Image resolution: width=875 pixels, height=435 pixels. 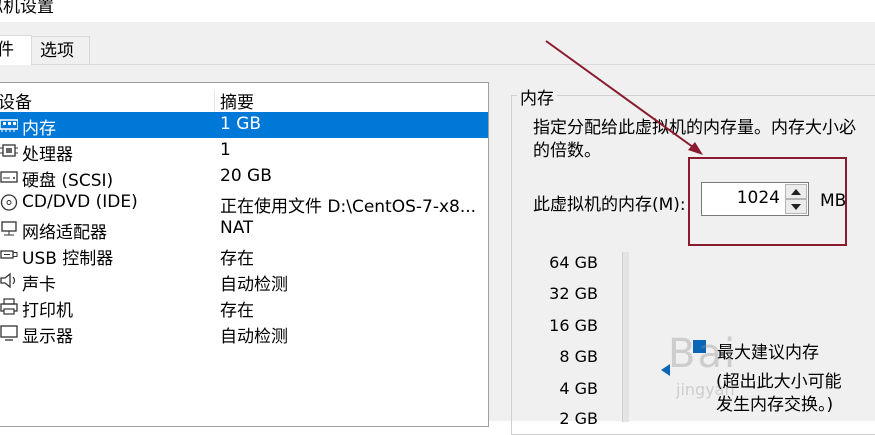 What do you see at coordinates (80, 202) in the screenshot?
I see `device-name: CD/DVD (IDE)` at bounding box center [80, 202].